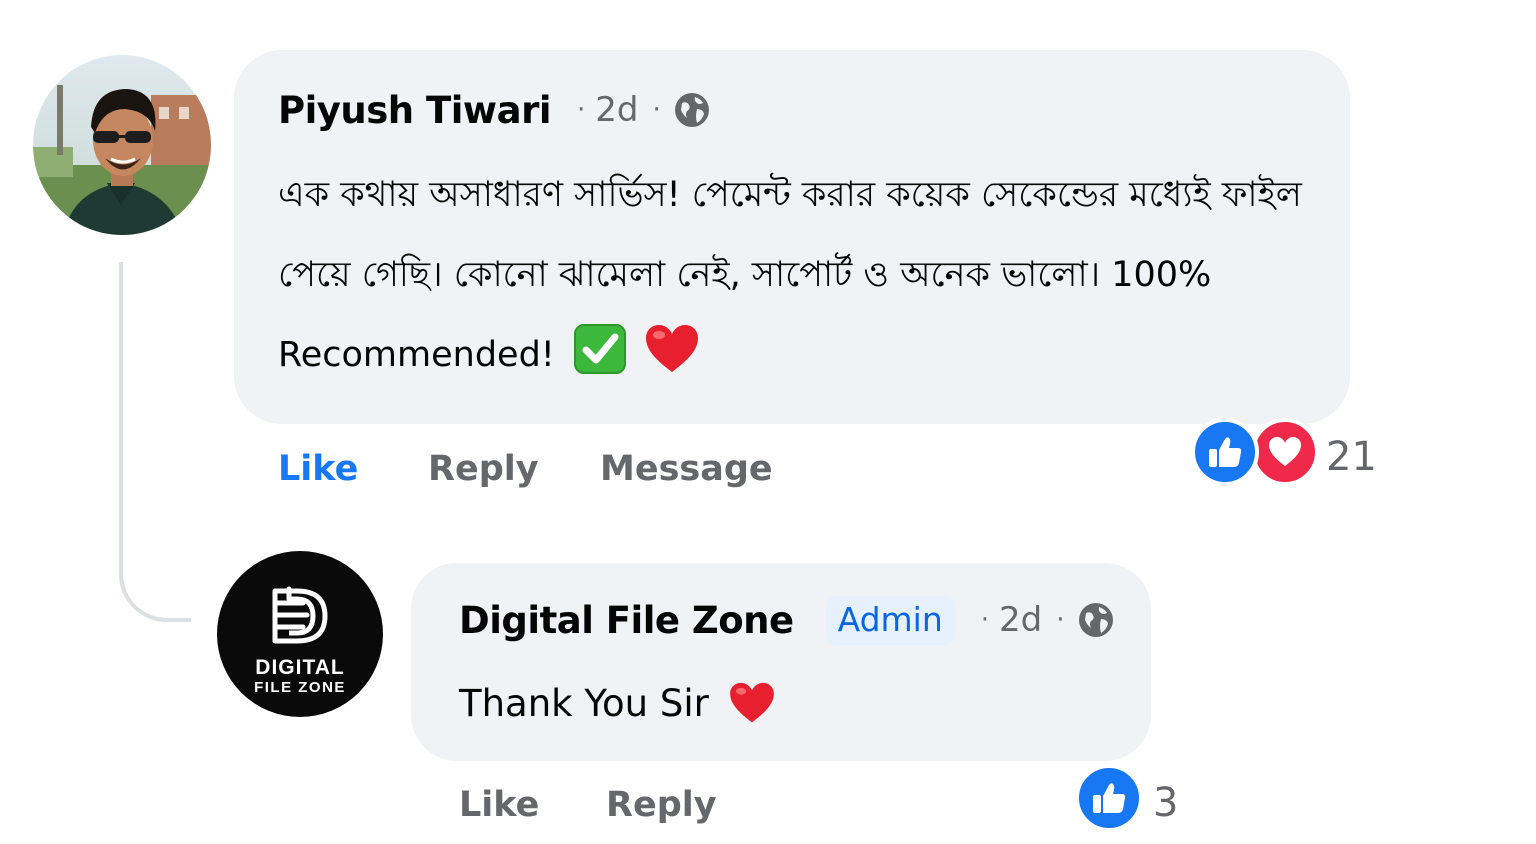 The height and width of the screenshot is (844, 1536). What do you see at coordinates (483, 469) in the screenshot?
I see `reply-button: Reply` at bounding box center [483, 469].